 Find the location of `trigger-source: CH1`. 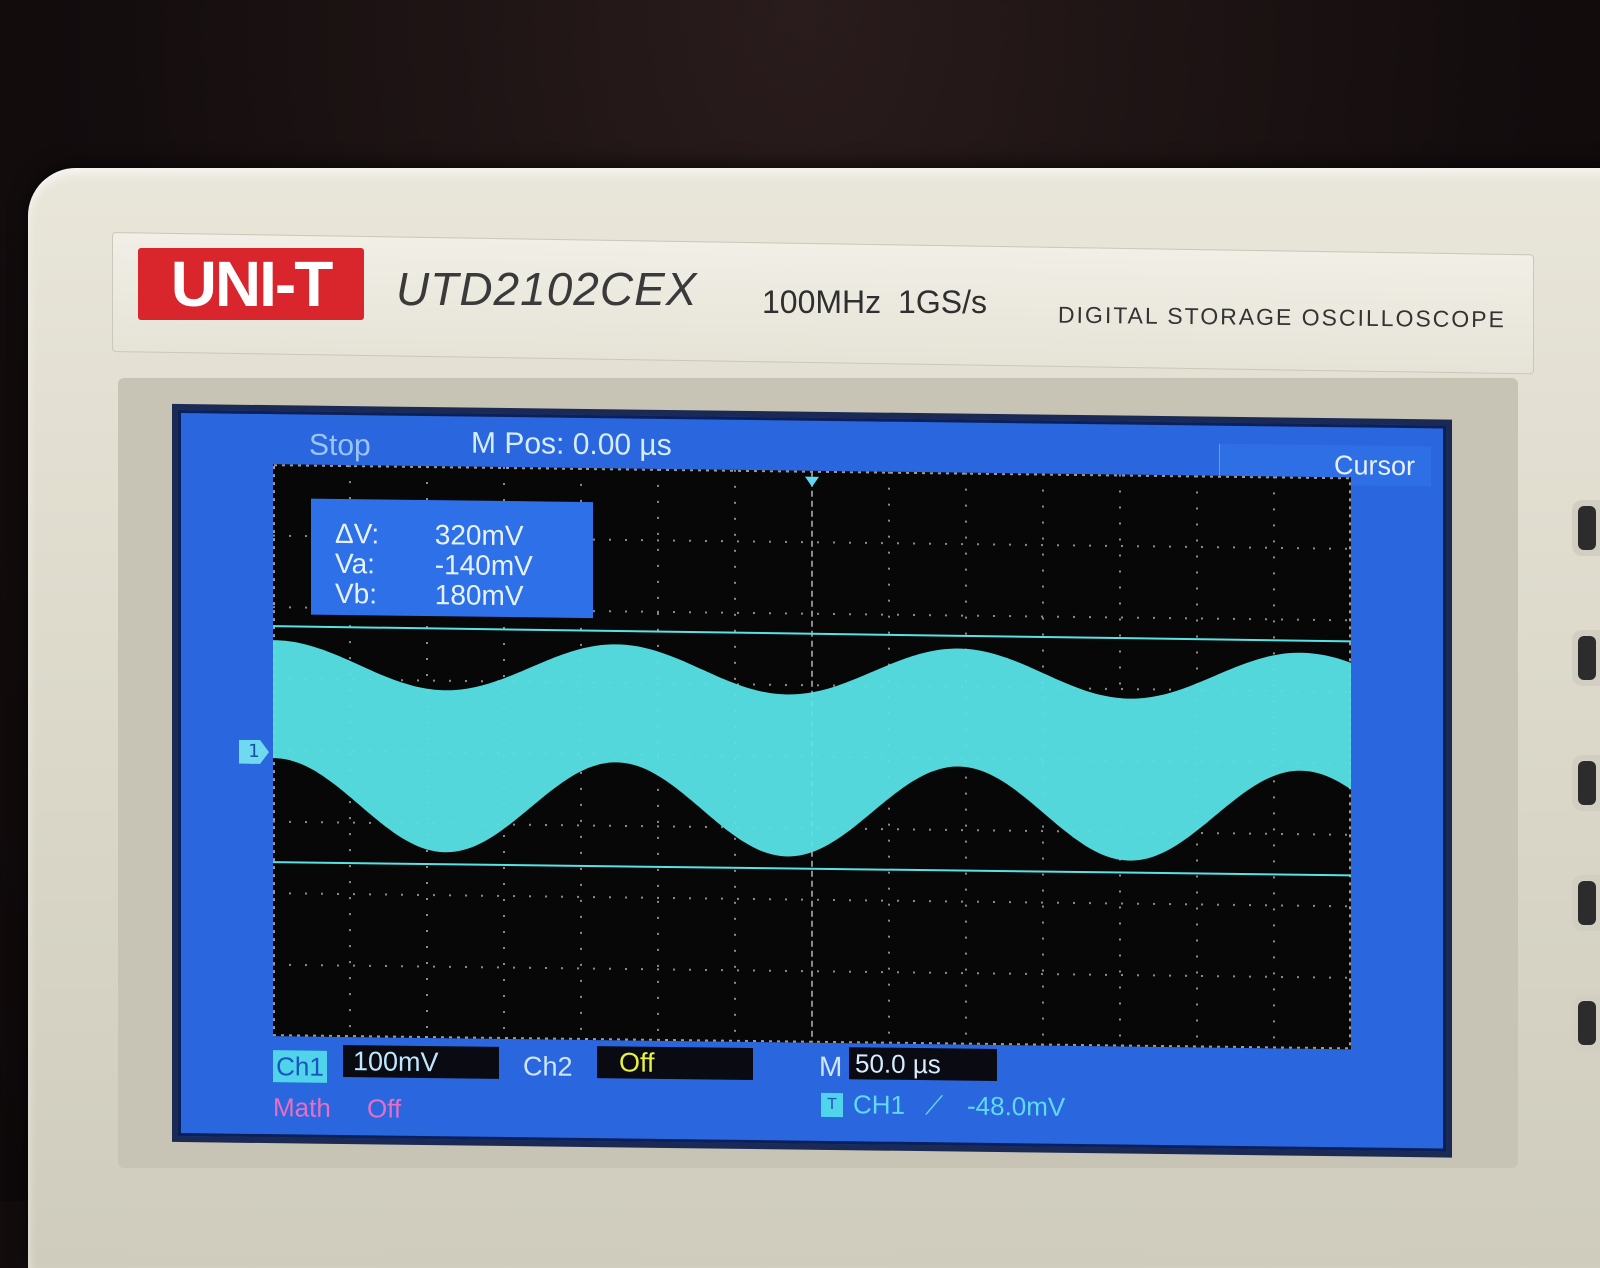

trigger-source: CH1 is located at coordinates (879, 1104).